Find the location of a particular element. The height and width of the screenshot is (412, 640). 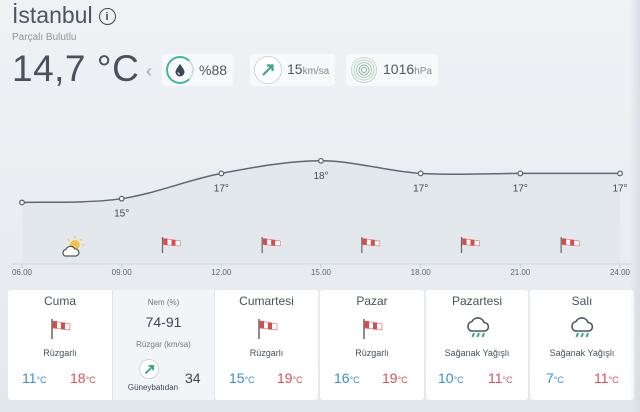

day-card-pazartesi: Pazartesi Sağanak Yağışlı 10°C 11°C is located at coordinates (477, 345).